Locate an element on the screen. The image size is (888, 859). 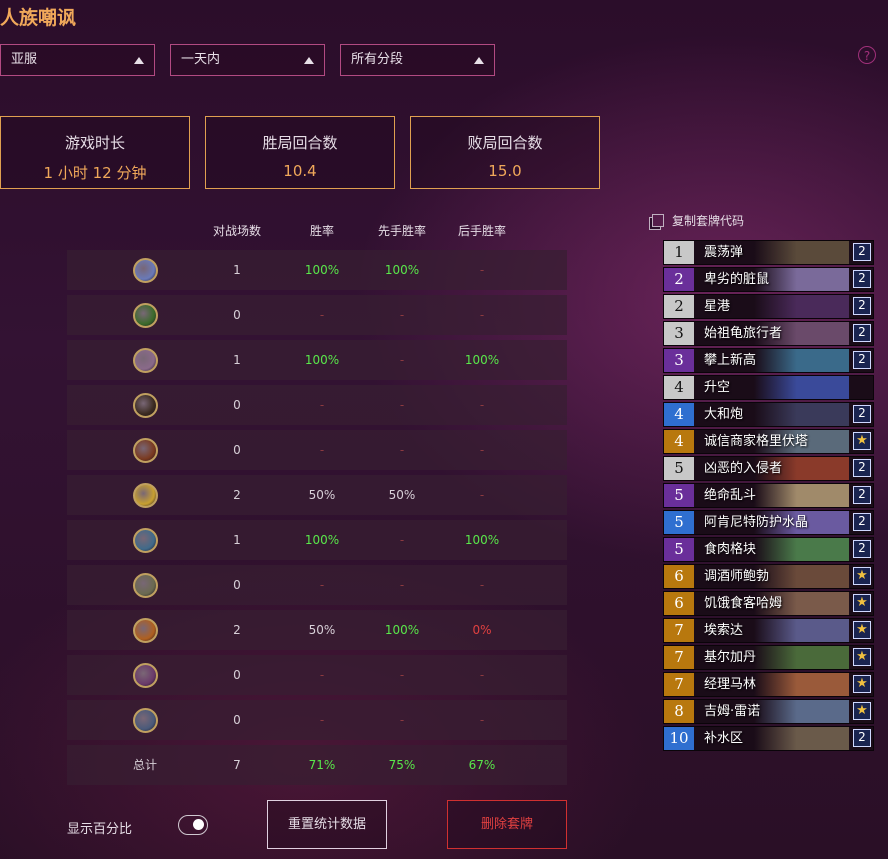
card-name: 震荡弹 is located at coordinates (724, 252).